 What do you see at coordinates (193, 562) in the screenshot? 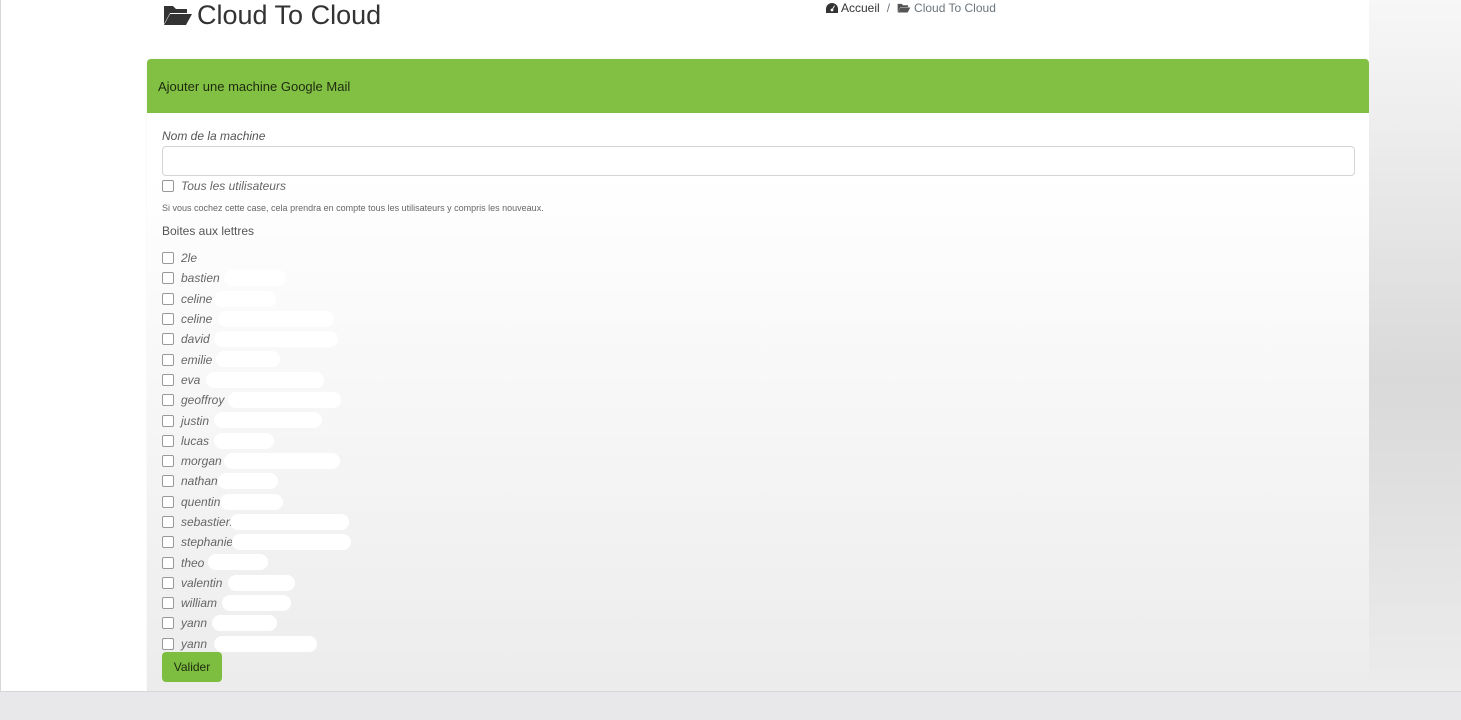
I see `mailbox-label: theo` at bounding box center [193, 562].